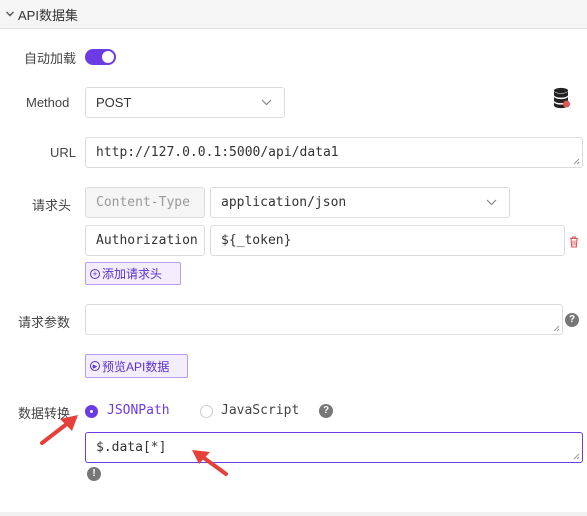 The height and width of the screenshot is (516, 587). I want to click on headers-label: 请求头, so click(52, 205).